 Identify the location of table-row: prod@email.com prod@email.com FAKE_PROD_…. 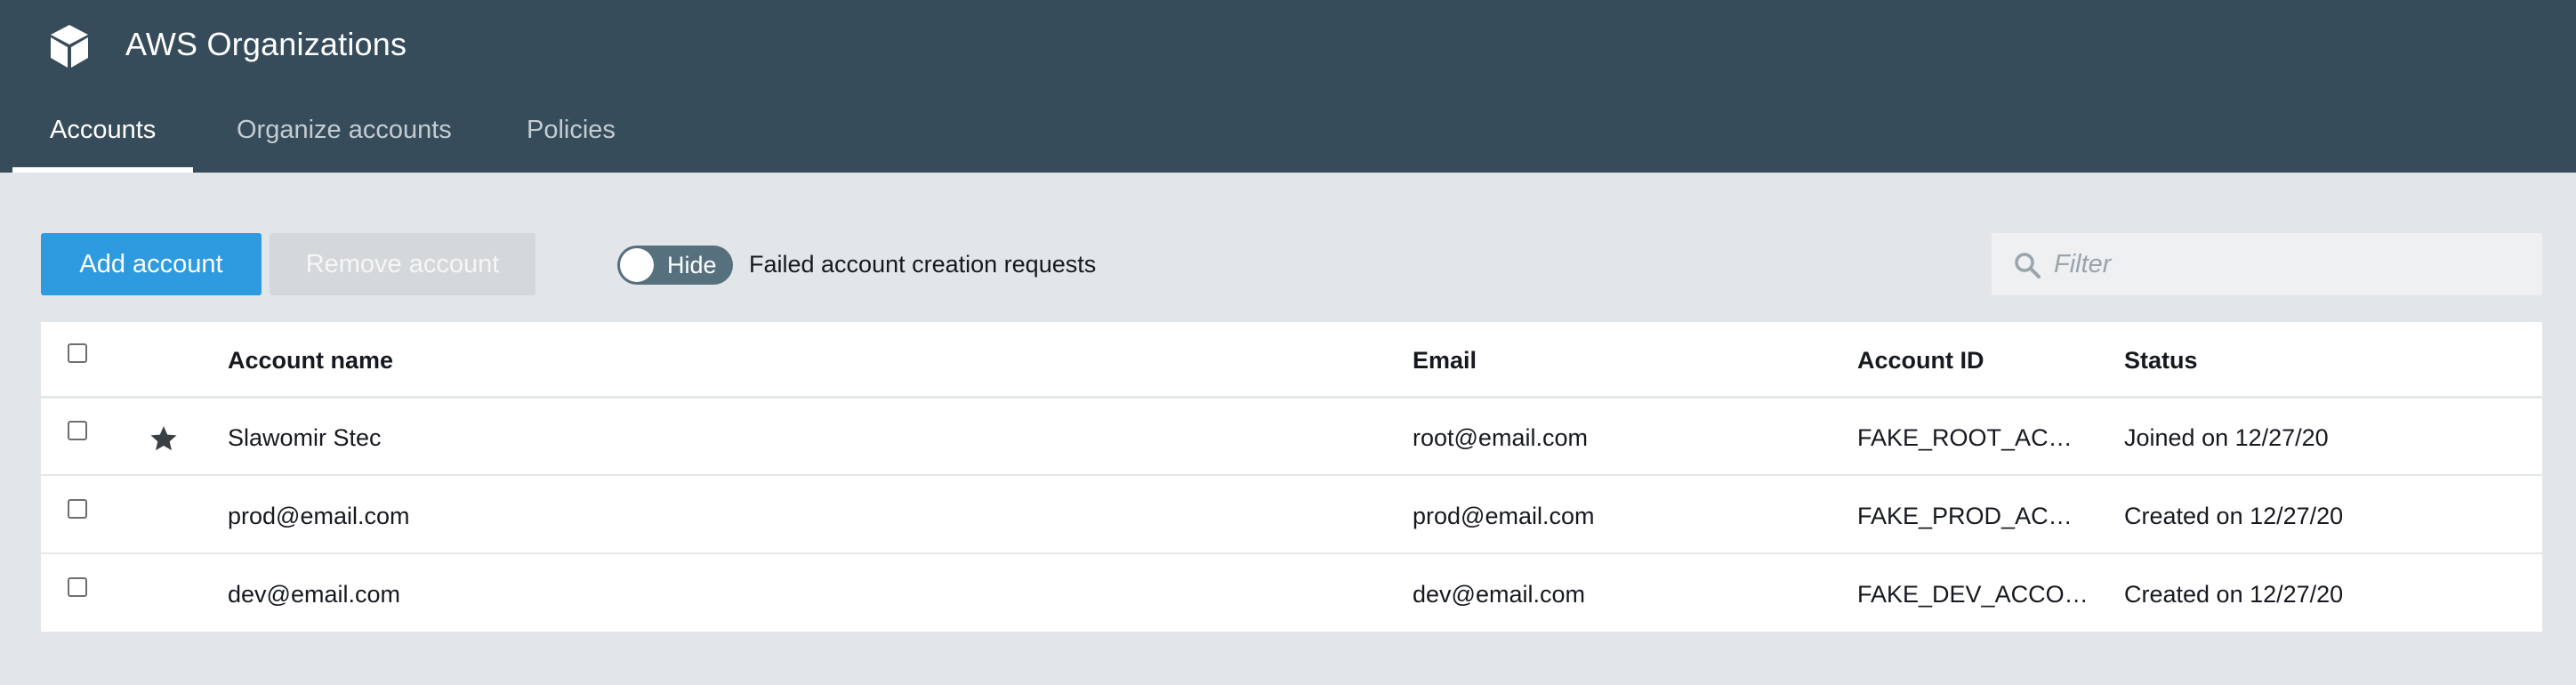
(1291, 516).